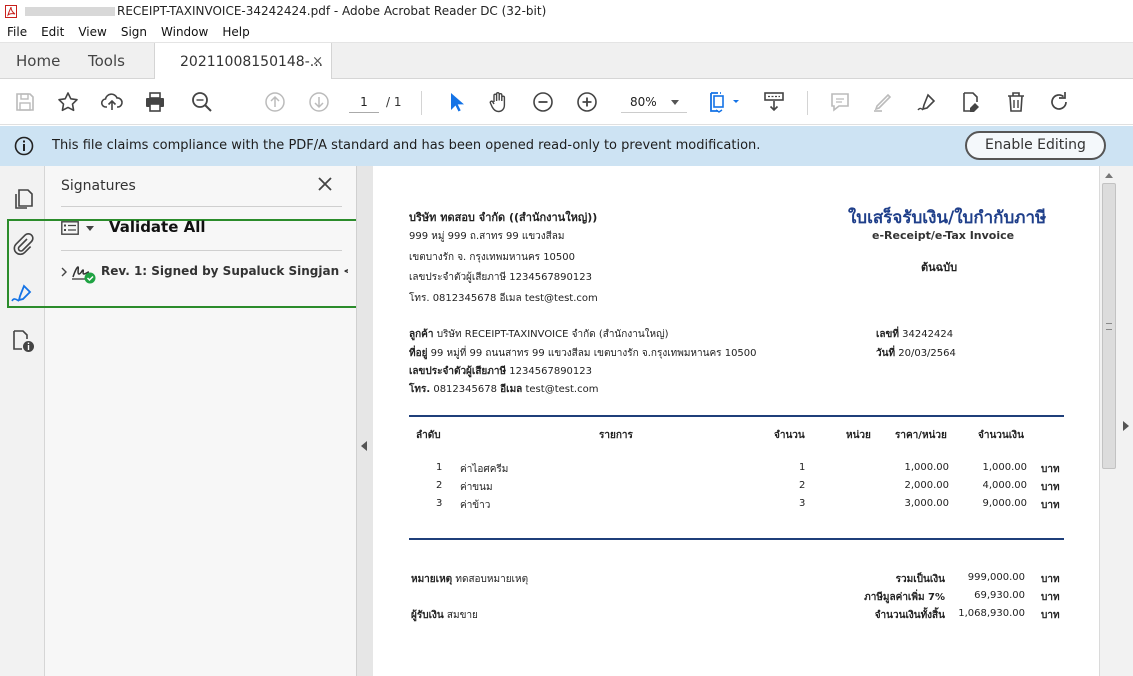 The image size is (1133, 676). What do you see at coordinates (511, 389) in the screenshot?
I see `customer-email-label: อีเมล` at bounding box center [511, 389].